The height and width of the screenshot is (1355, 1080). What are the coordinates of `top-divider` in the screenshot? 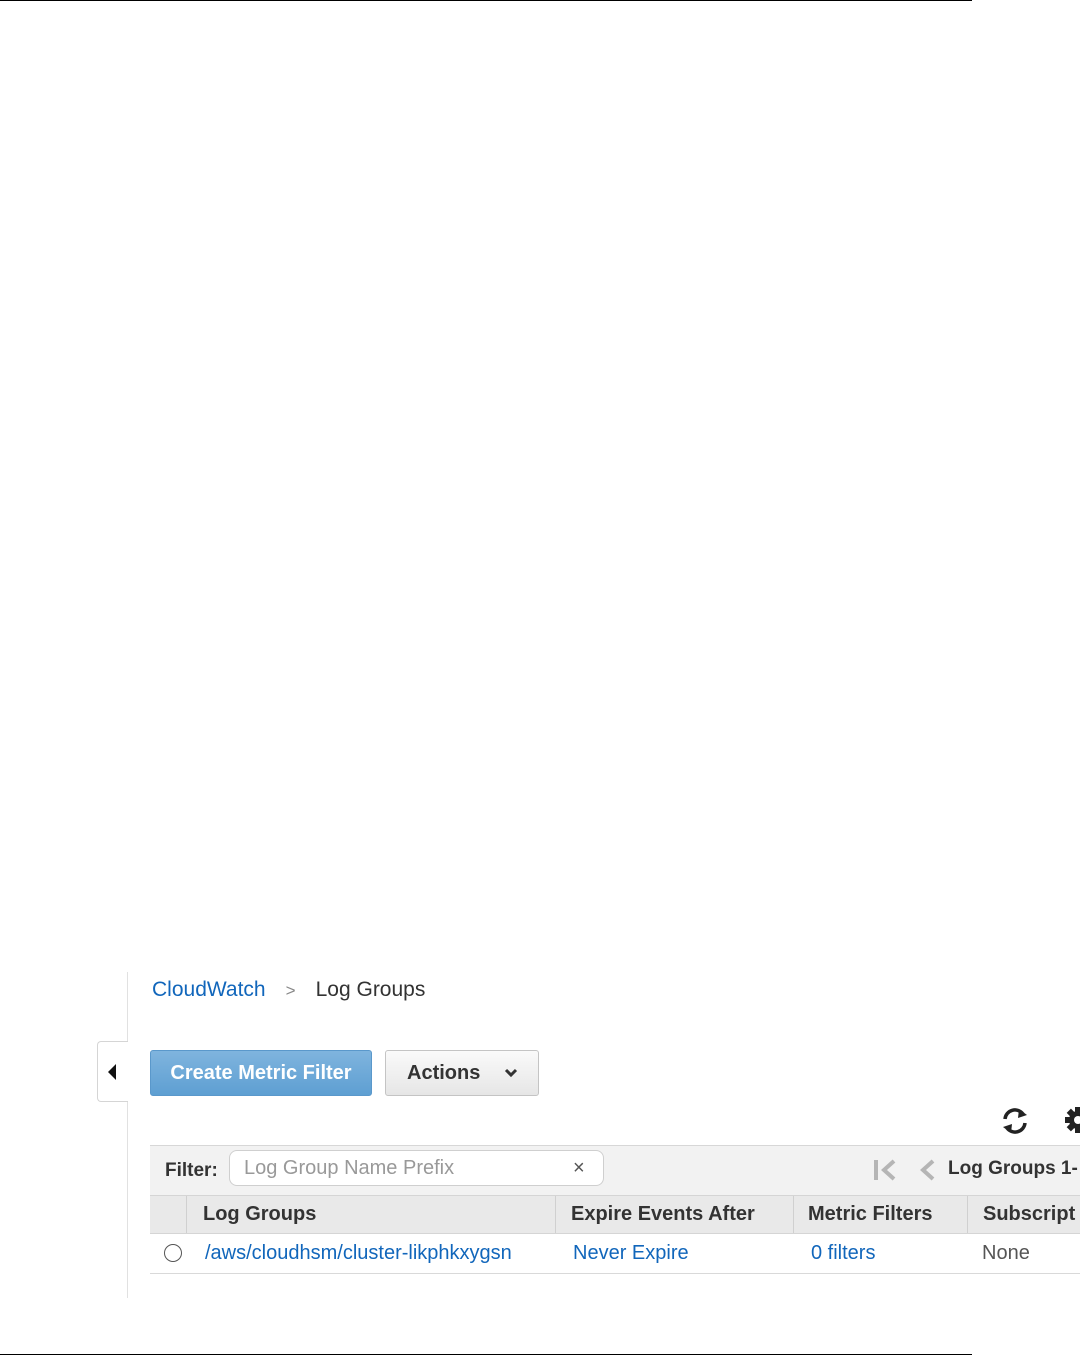 It's located at (486, 0).